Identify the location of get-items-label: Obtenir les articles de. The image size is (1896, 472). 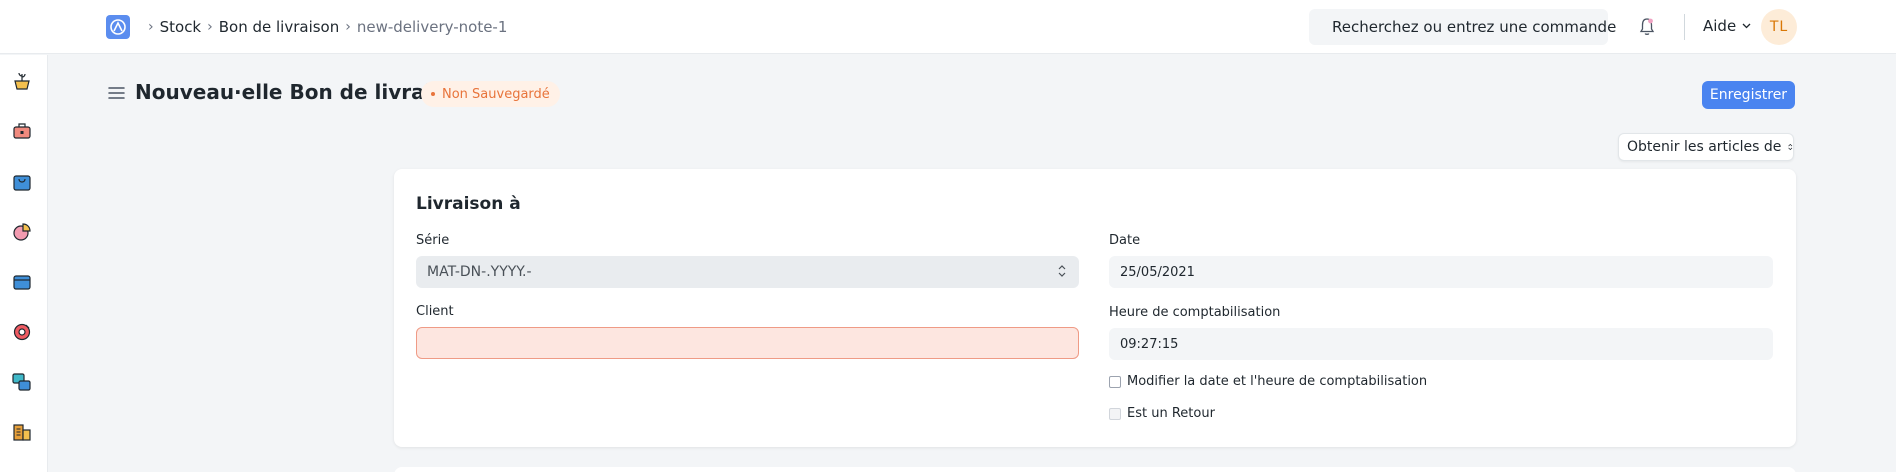
(1704, 147).